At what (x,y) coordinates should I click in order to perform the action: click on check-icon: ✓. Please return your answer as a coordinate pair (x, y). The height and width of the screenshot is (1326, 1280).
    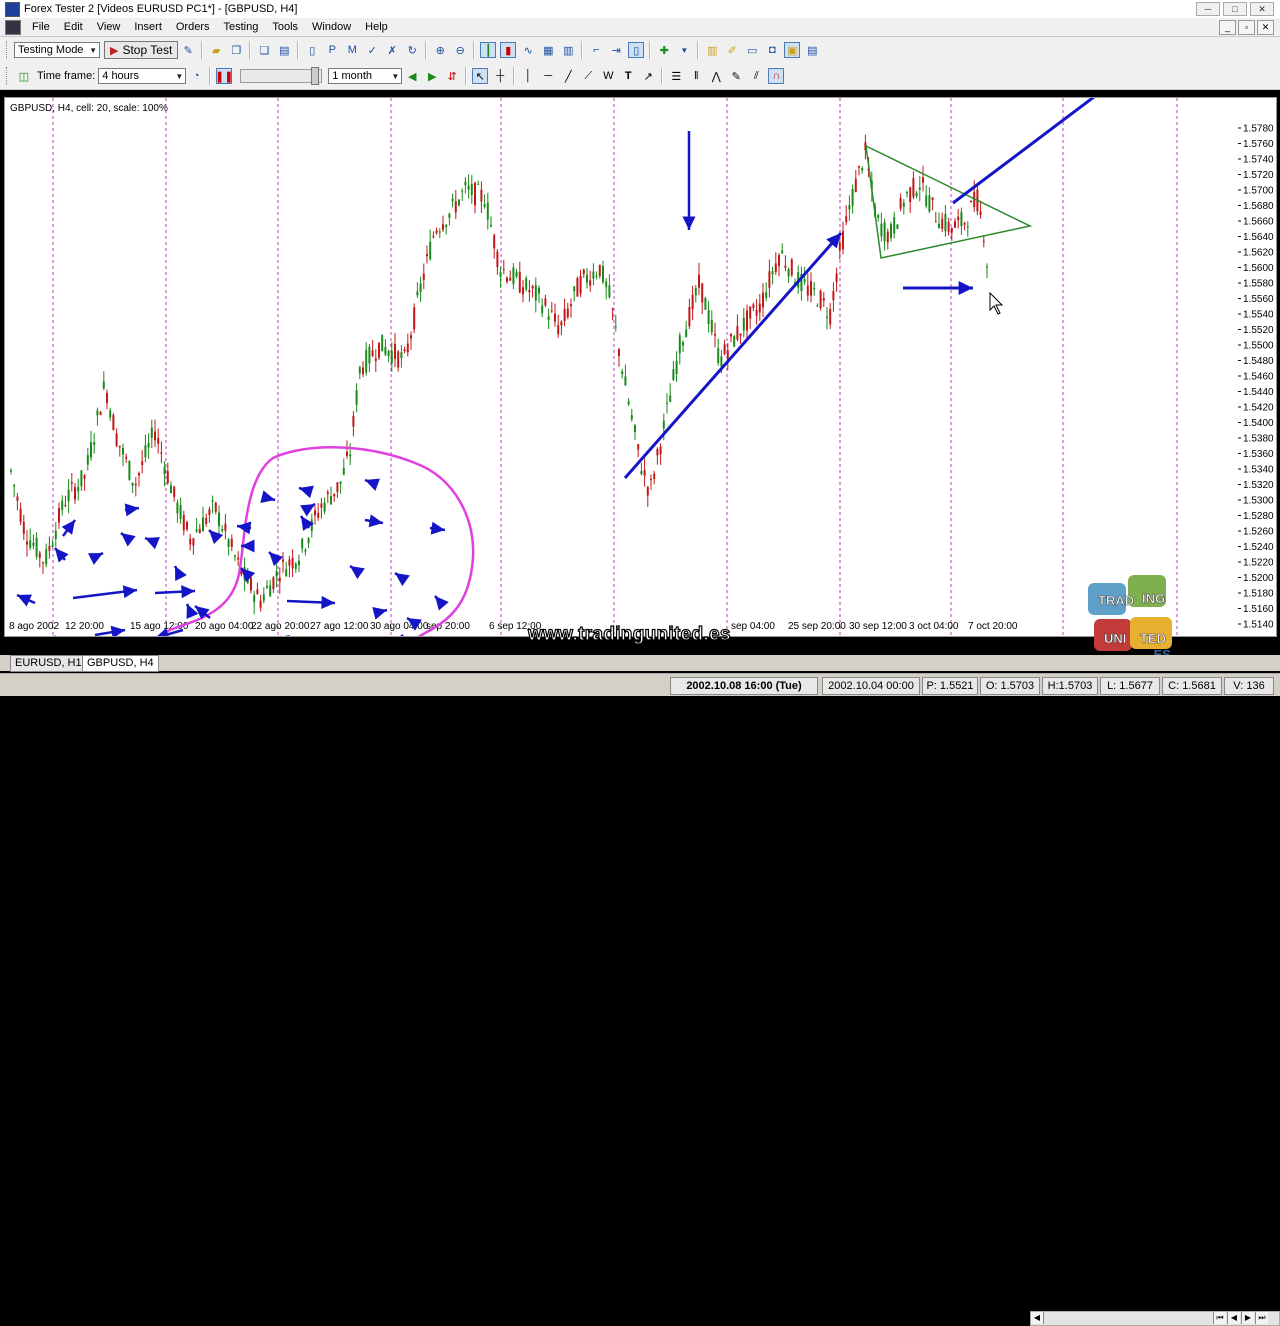
    Looking at the image, I should click on (372, 50).